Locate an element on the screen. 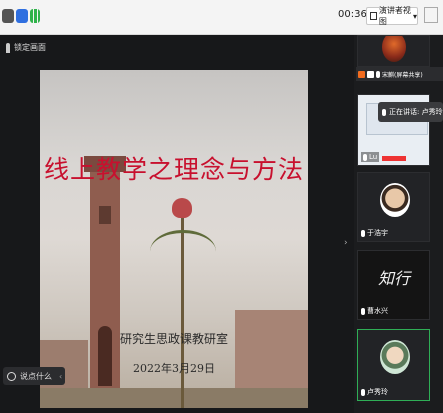  participant-tile: 于浩宇 is located at coordinates (393, 207).